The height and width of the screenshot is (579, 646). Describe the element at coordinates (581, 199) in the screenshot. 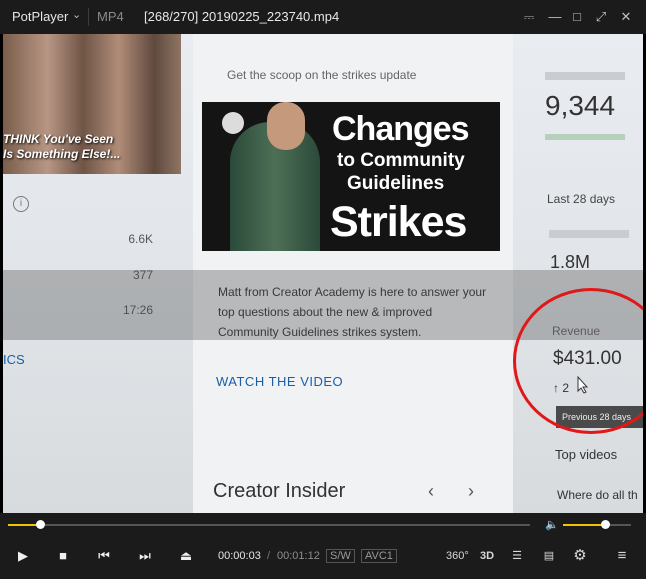

I see `period-label: Last 28 days` at that location.